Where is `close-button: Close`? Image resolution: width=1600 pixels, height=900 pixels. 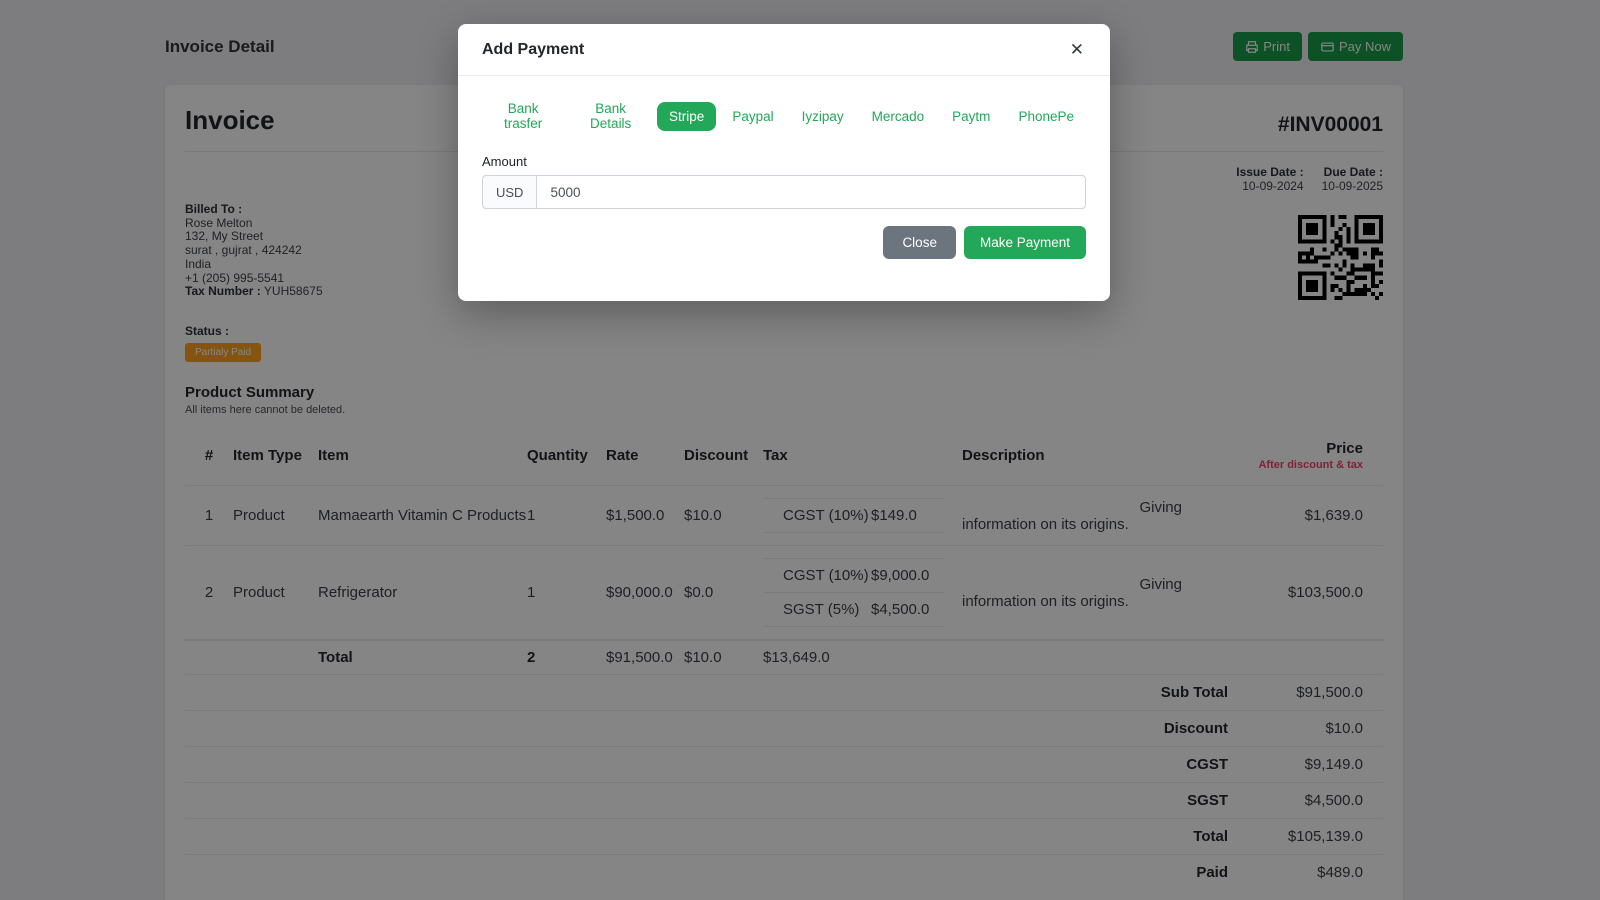
close-button: Close is located at coordinates (919, 242).